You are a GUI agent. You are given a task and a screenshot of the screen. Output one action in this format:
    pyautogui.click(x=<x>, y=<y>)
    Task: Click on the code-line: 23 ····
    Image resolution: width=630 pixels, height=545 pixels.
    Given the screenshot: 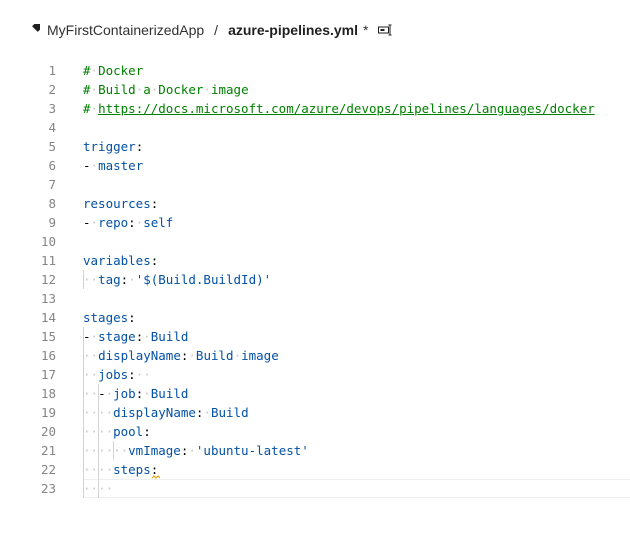 What is the action you would take?
    pyautogui.click(x=315, y=488)
    